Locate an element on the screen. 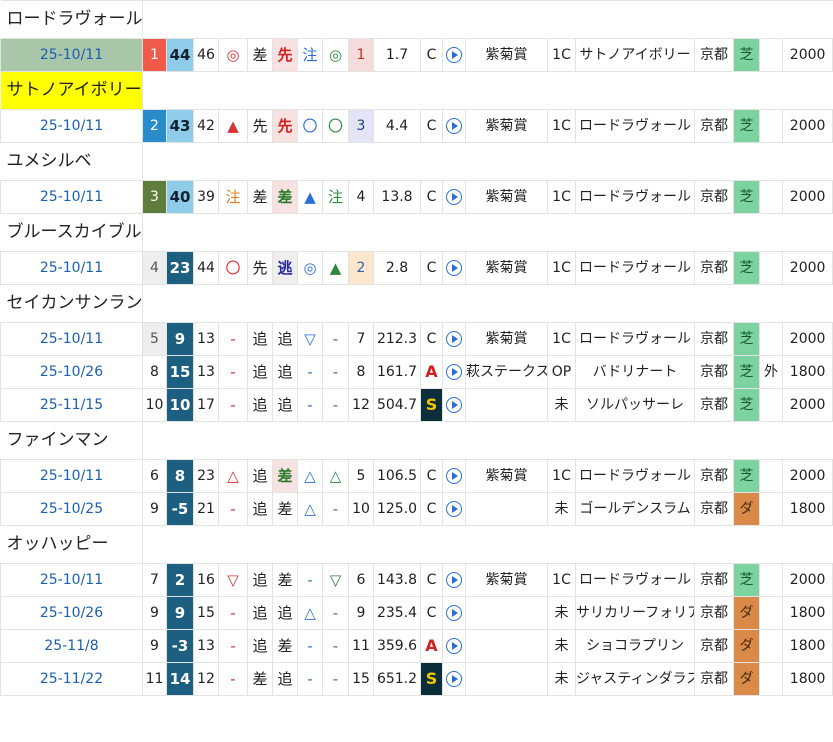  mark-2: △ is located at coordinates (310, 613).